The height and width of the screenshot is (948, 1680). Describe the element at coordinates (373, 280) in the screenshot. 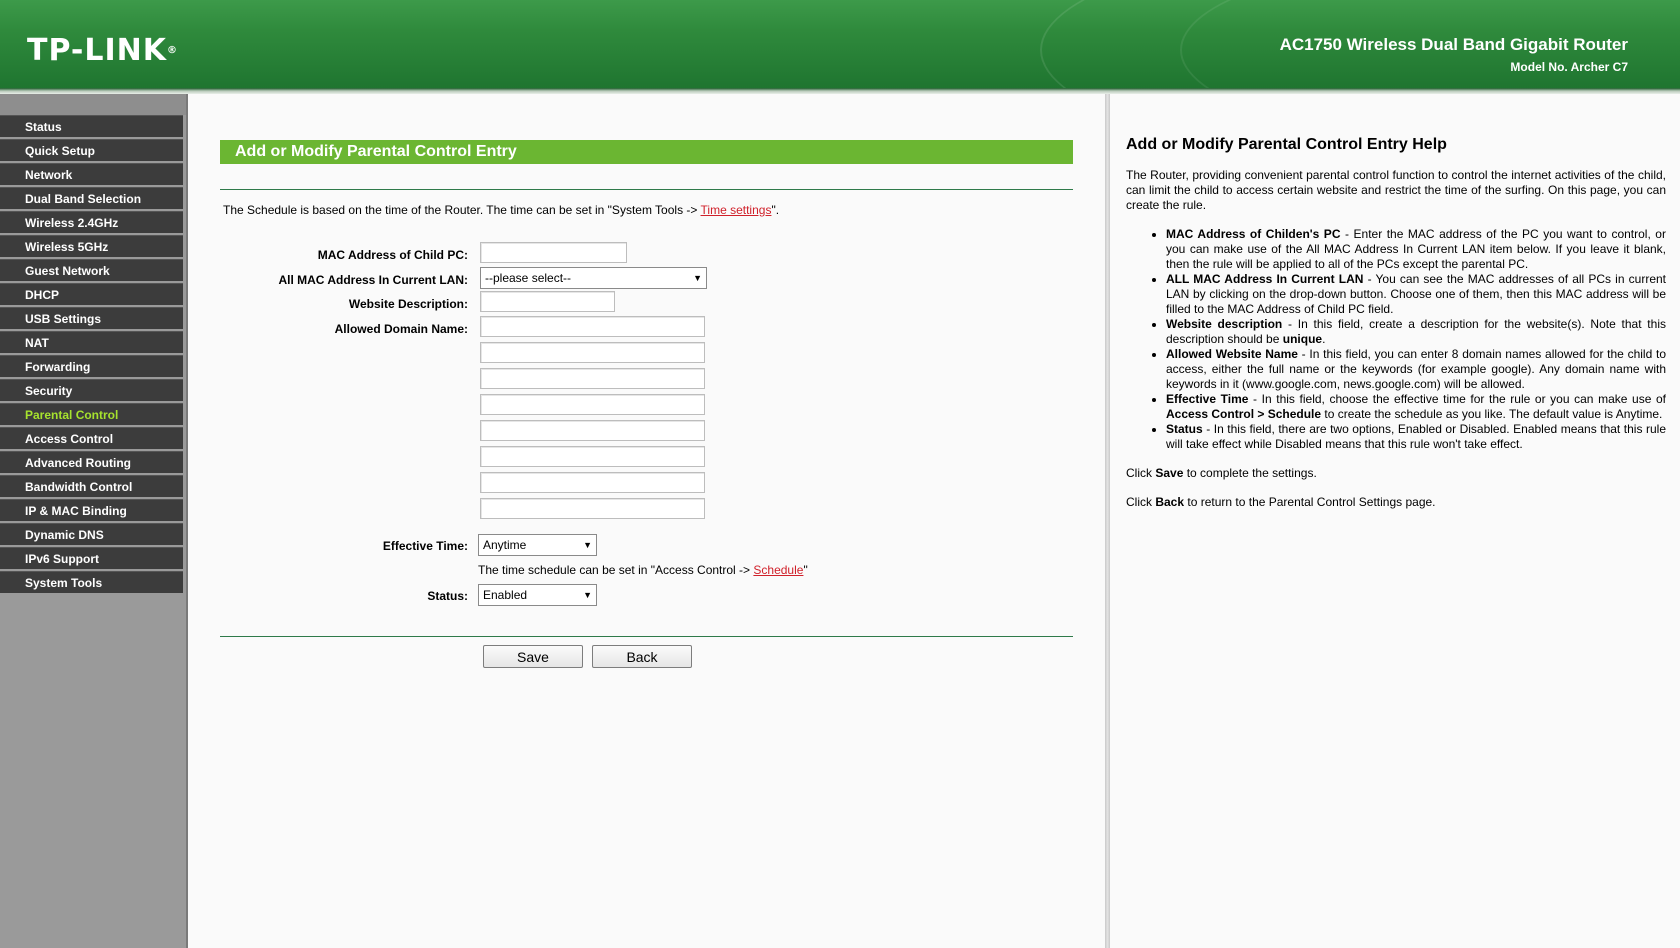

I see `all-mac-label: All MAC Address In Current LAN:` at that location.